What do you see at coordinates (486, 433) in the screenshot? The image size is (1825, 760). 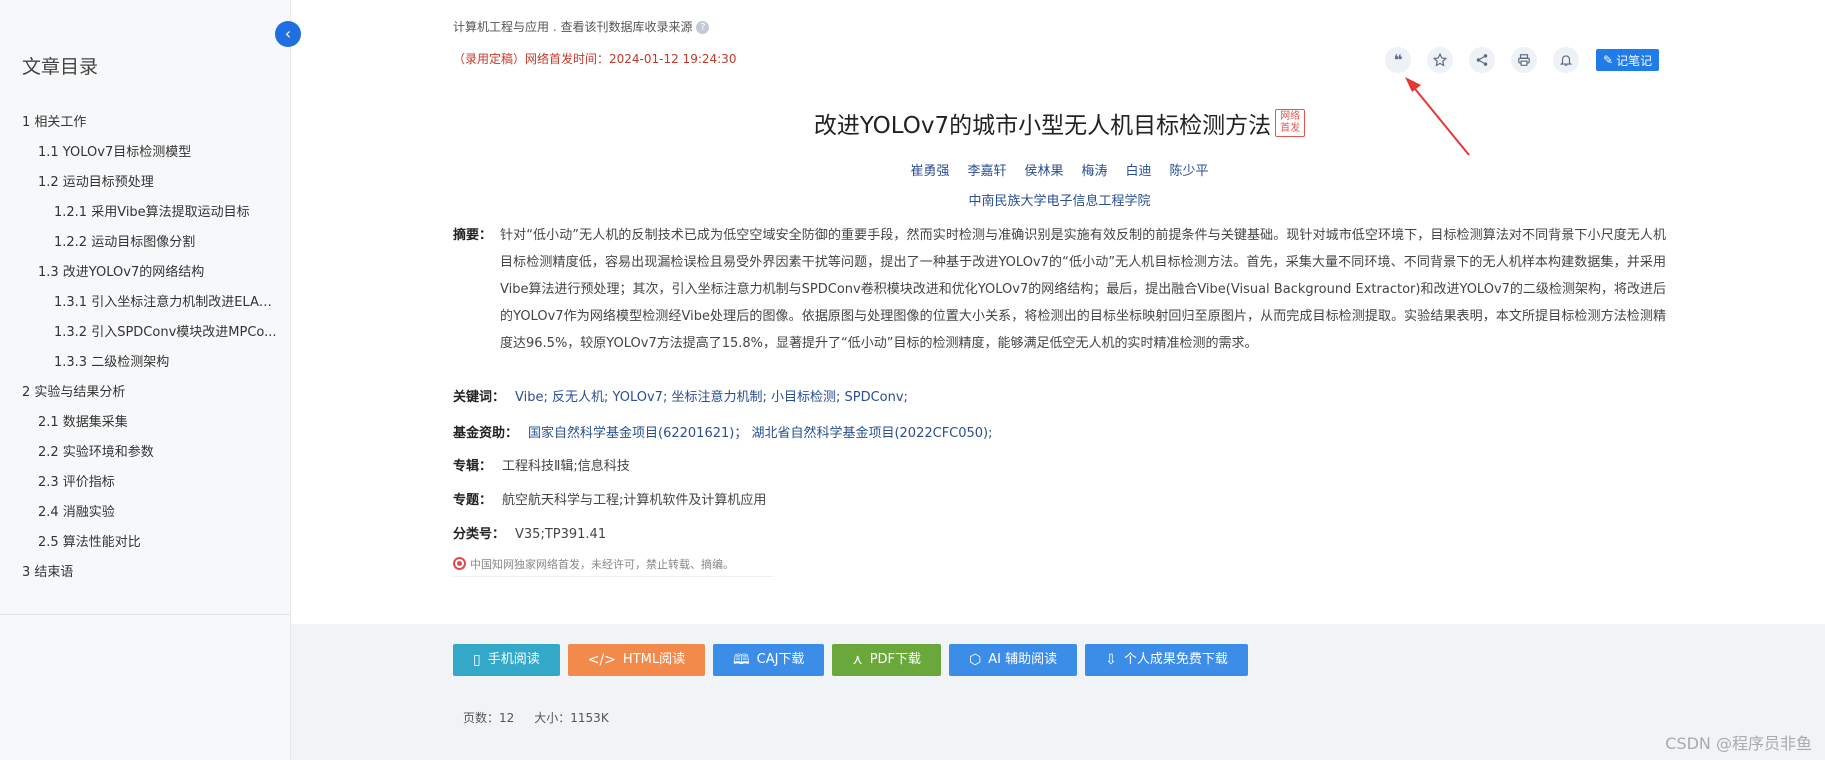 I see `fund-label: 基金资助：` at bounding box center [486, 433].